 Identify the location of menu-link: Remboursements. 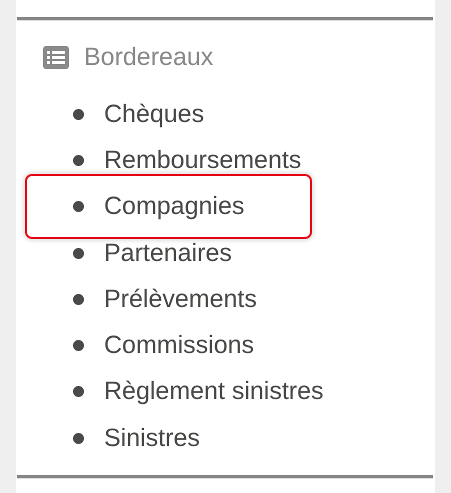
(203, 160).